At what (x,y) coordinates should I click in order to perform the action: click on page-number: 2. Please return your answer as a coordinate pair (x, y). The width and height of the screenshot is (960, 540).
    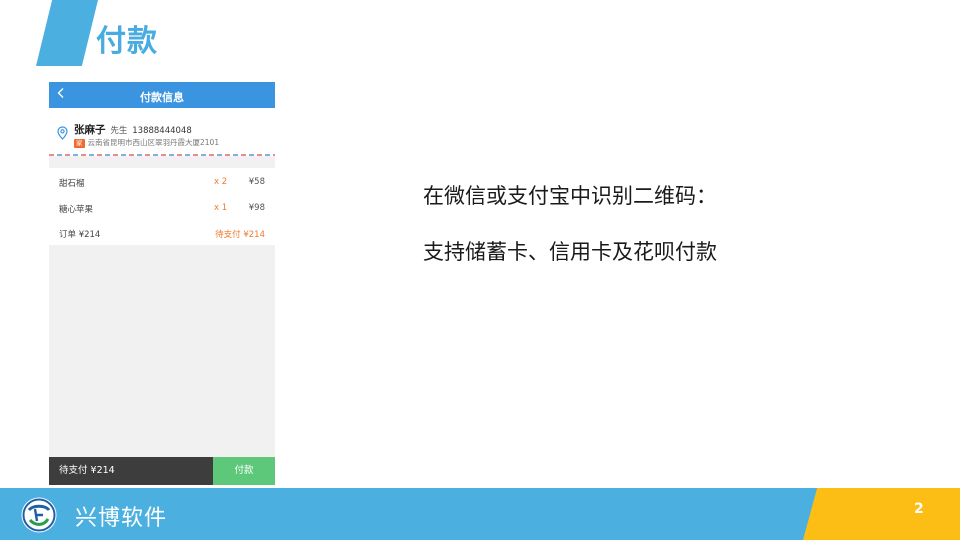
    Looking at the image, I should click on (919, 509).